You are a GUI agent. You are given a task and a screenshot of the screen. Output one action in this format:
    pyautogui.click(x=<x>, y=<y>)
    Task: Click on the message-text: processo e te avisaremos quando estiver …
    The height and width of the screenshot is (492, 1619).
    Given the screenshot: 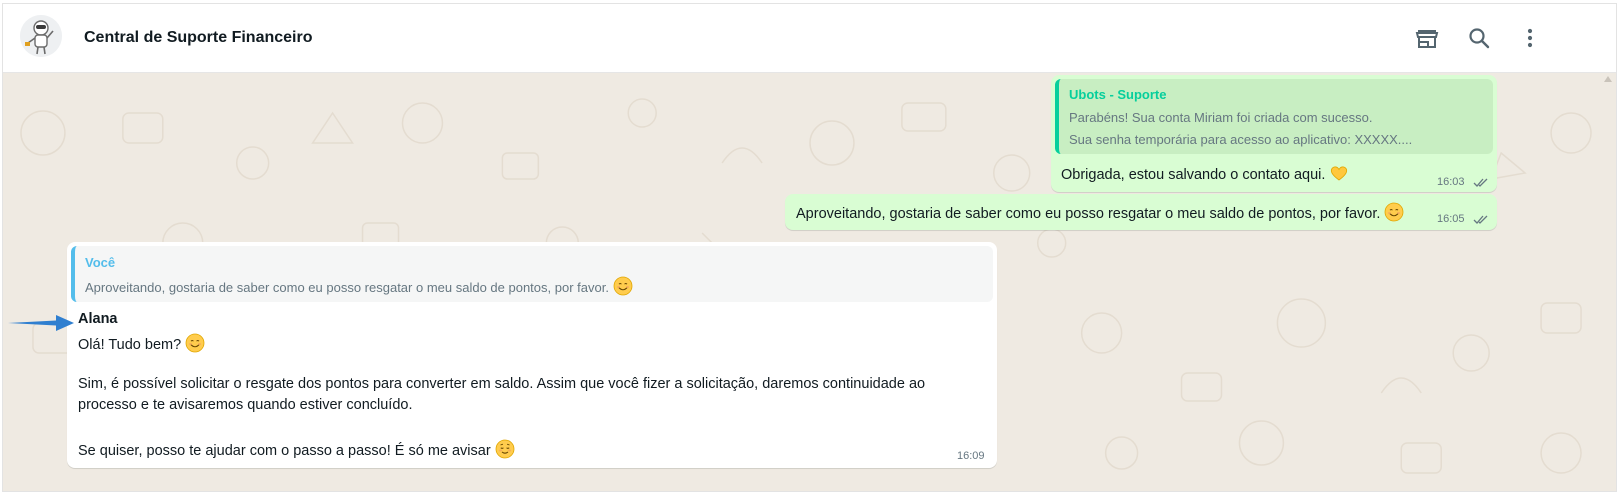 What is the action you would take?
    pyautogui.click(x=245, y=405)
    